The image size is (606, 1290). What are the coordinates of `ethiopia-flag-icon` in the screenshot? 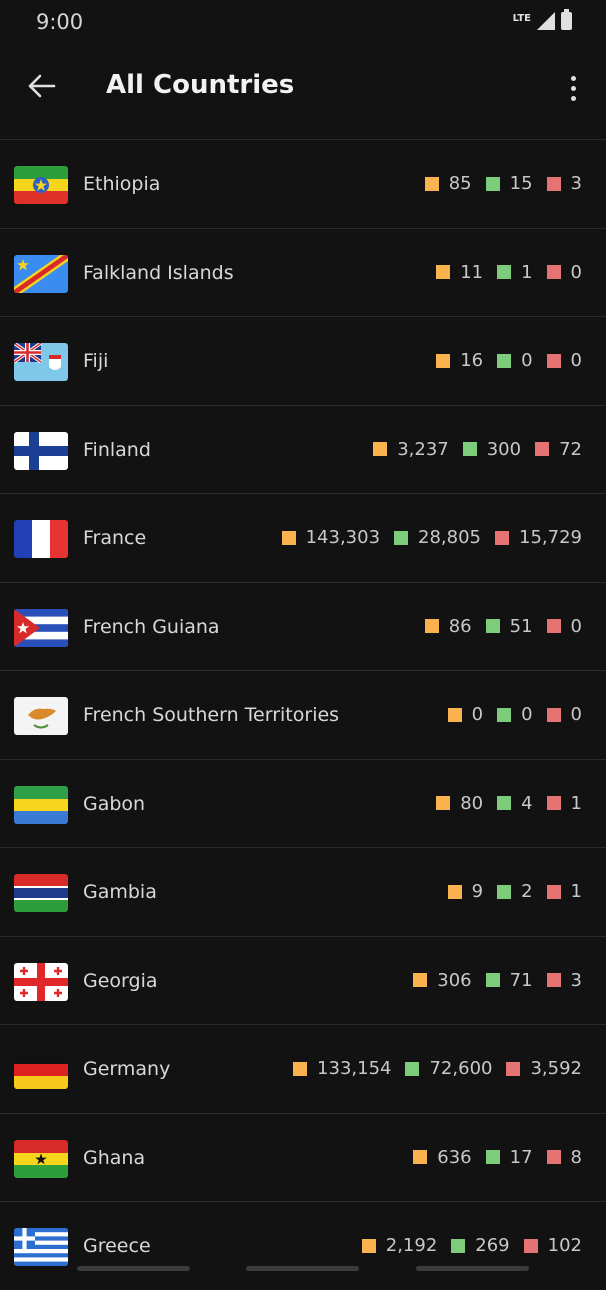 It's located at (41, 185).